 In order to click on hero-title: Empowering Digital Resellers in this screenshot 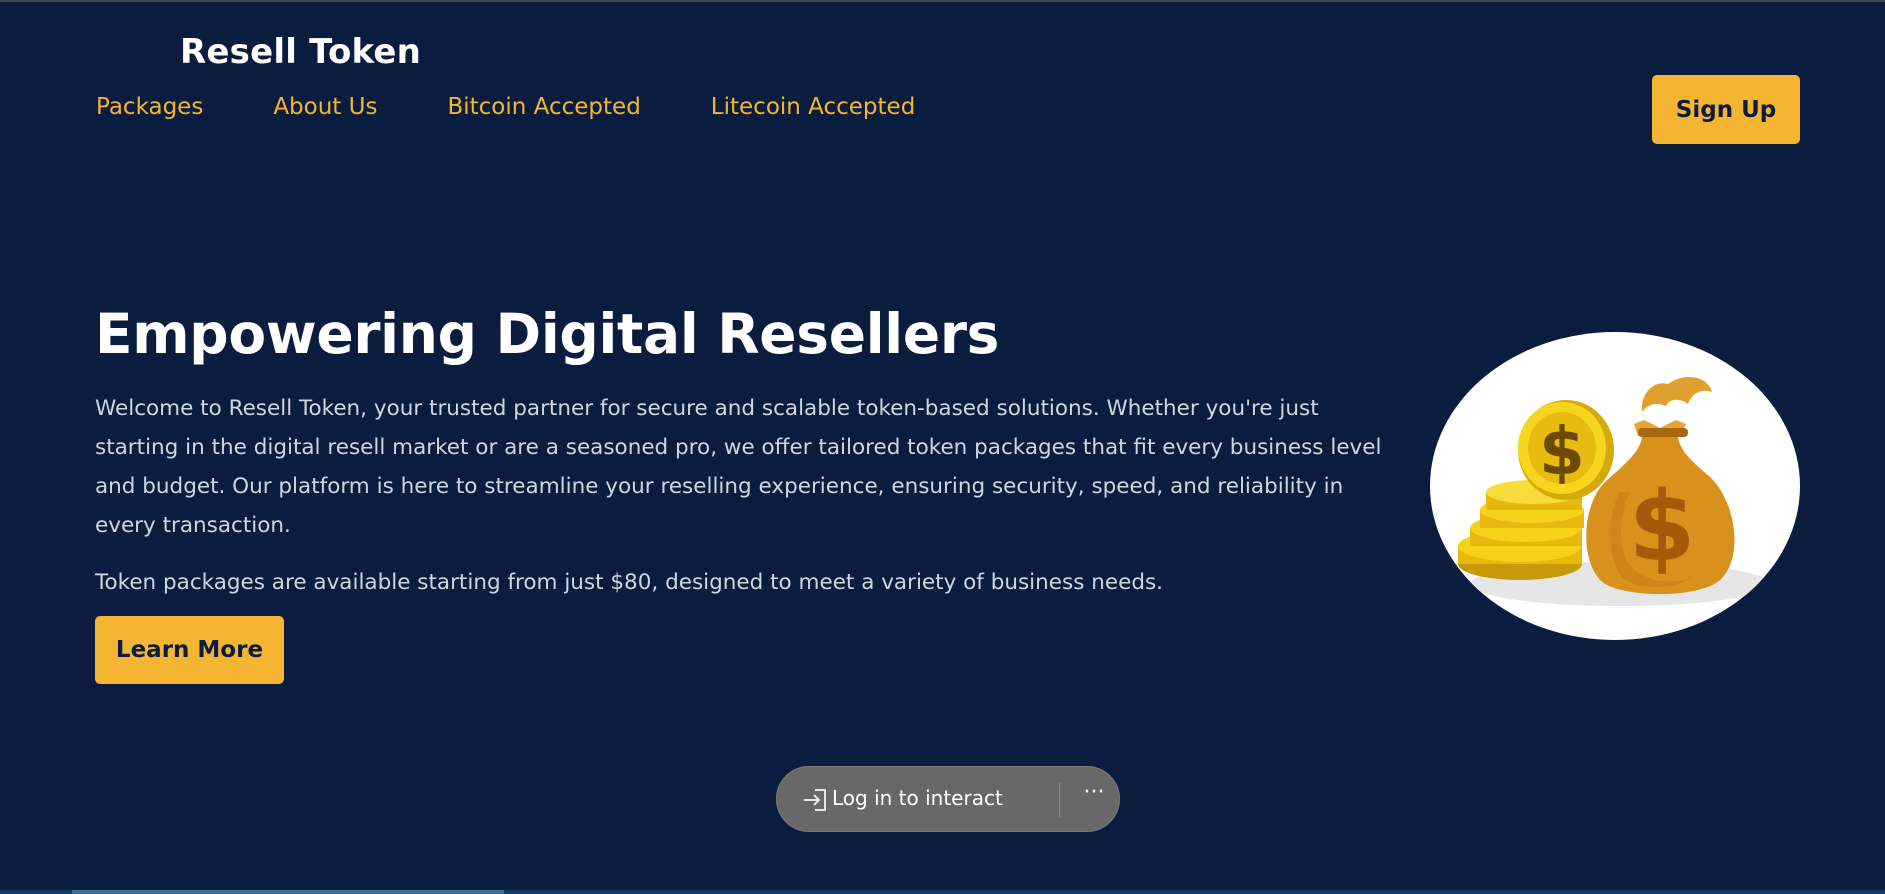, I will do `click(547, 334)`.